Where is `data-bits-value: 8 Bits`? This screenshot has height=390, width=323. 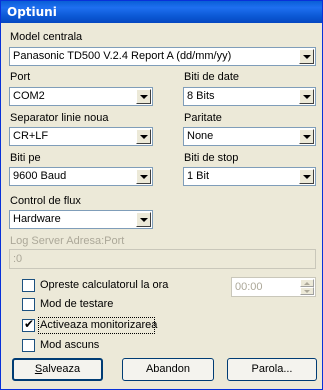 data-bits-value: 8 Bits is located at coordinates (201, 96).